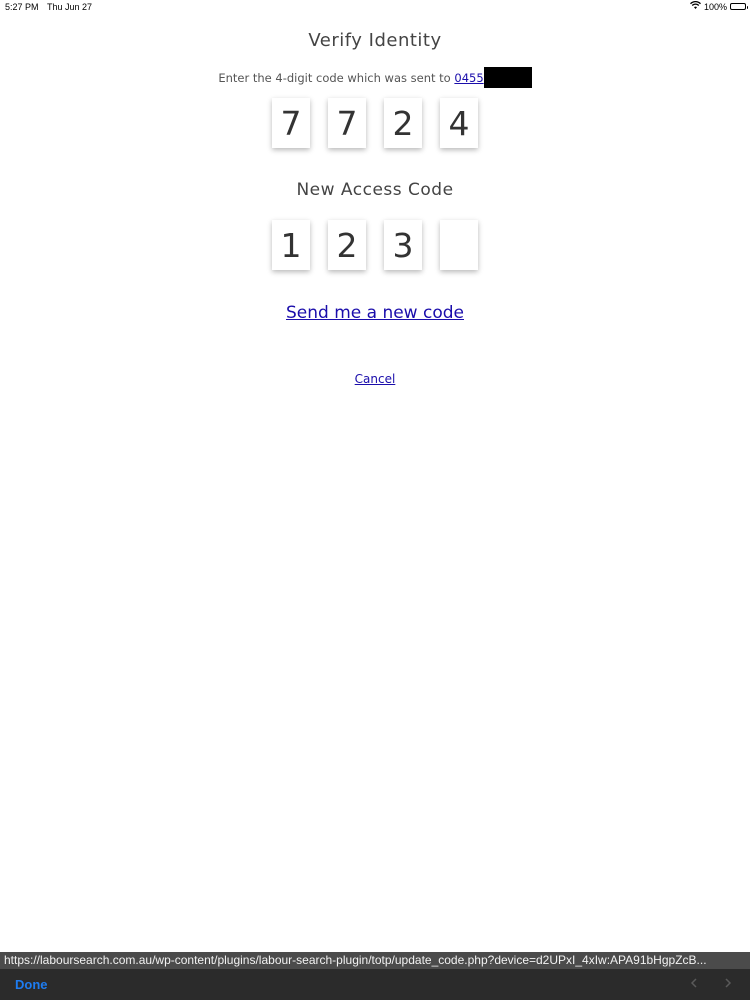 The image size is (750, 1000). Describe the element at coordinates (711, 984) in the screenshot. I see `nav-arrows` at that location.